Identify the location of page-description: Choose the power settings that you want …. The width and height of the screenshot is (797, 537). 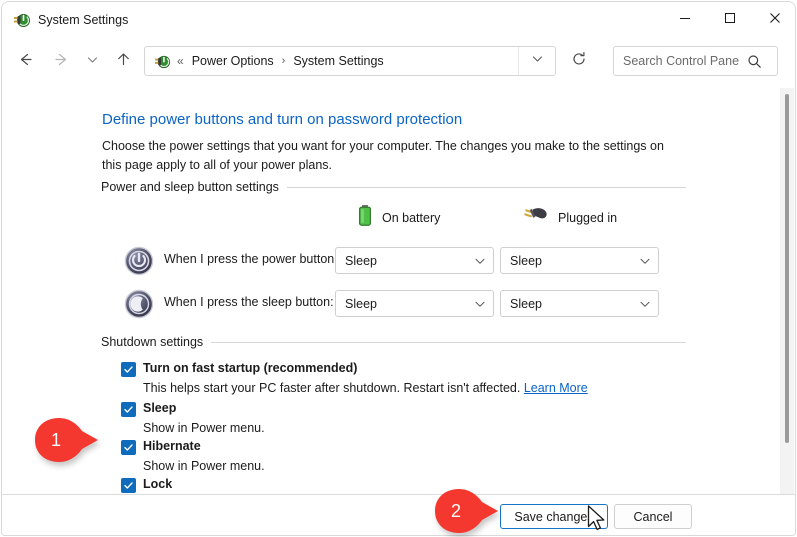
(383, 155).